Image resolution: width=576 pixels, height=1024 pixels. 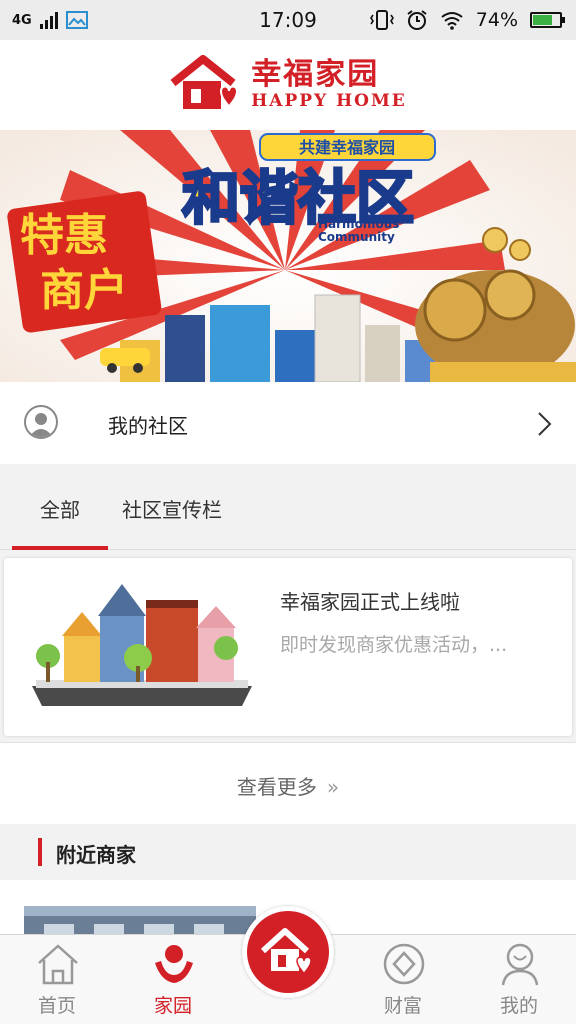 What do you see at coordinates (347, 147) in the screenshot?
I see `banner-ribbon-text: 共建幸福家园` at bounding box center [347, 147].